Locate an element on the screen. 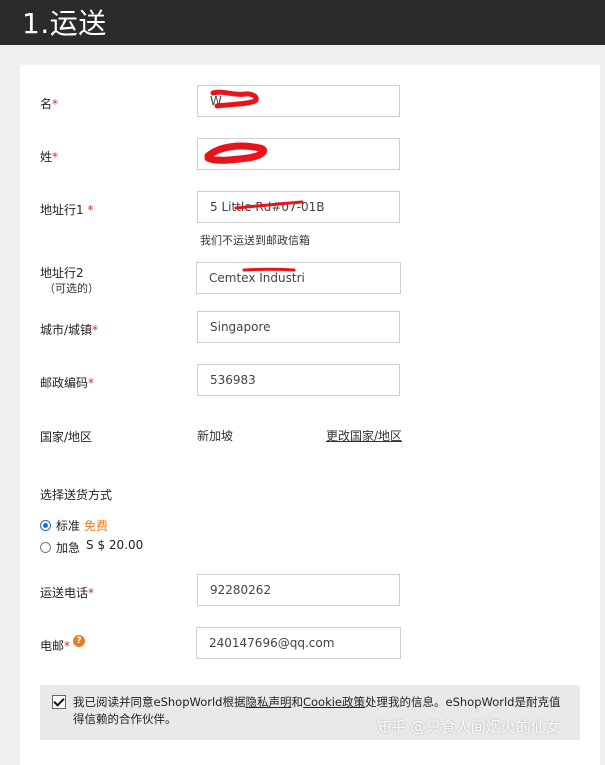  address-hint: 我们不运送到邮政信箱 is located at coordinates (255, 240).